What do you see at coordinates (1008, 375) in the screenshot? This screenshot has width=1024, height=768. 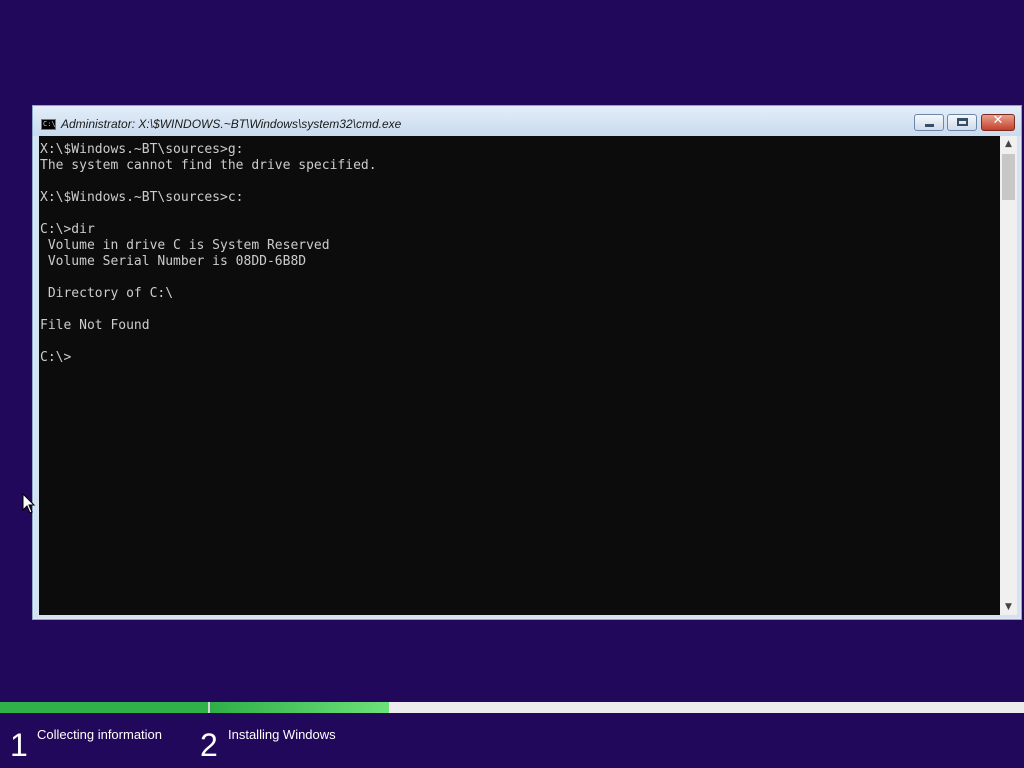 I see `vertical-scrollbar: ▲ ▼` at bounding box center [1008, 375].